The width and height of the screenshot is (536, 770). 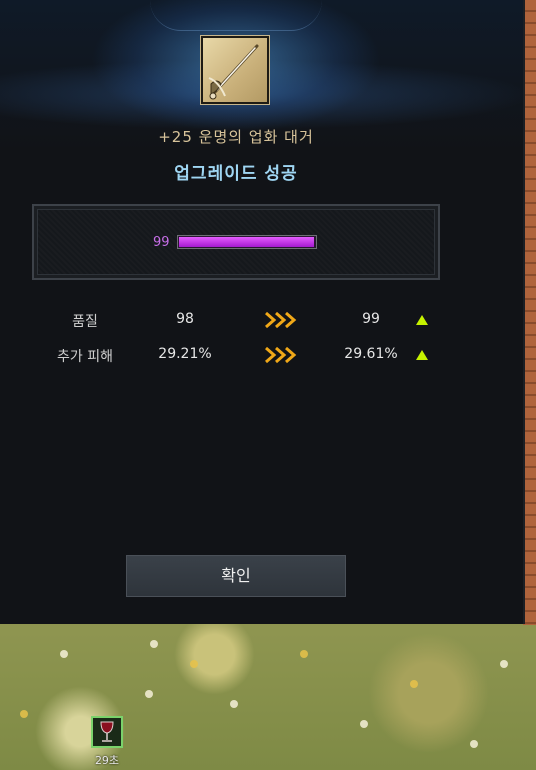 What do you see at coordinates (371, 319) in the screenshot?
I see `stat-after: 99` at bounding box center [371, 319].